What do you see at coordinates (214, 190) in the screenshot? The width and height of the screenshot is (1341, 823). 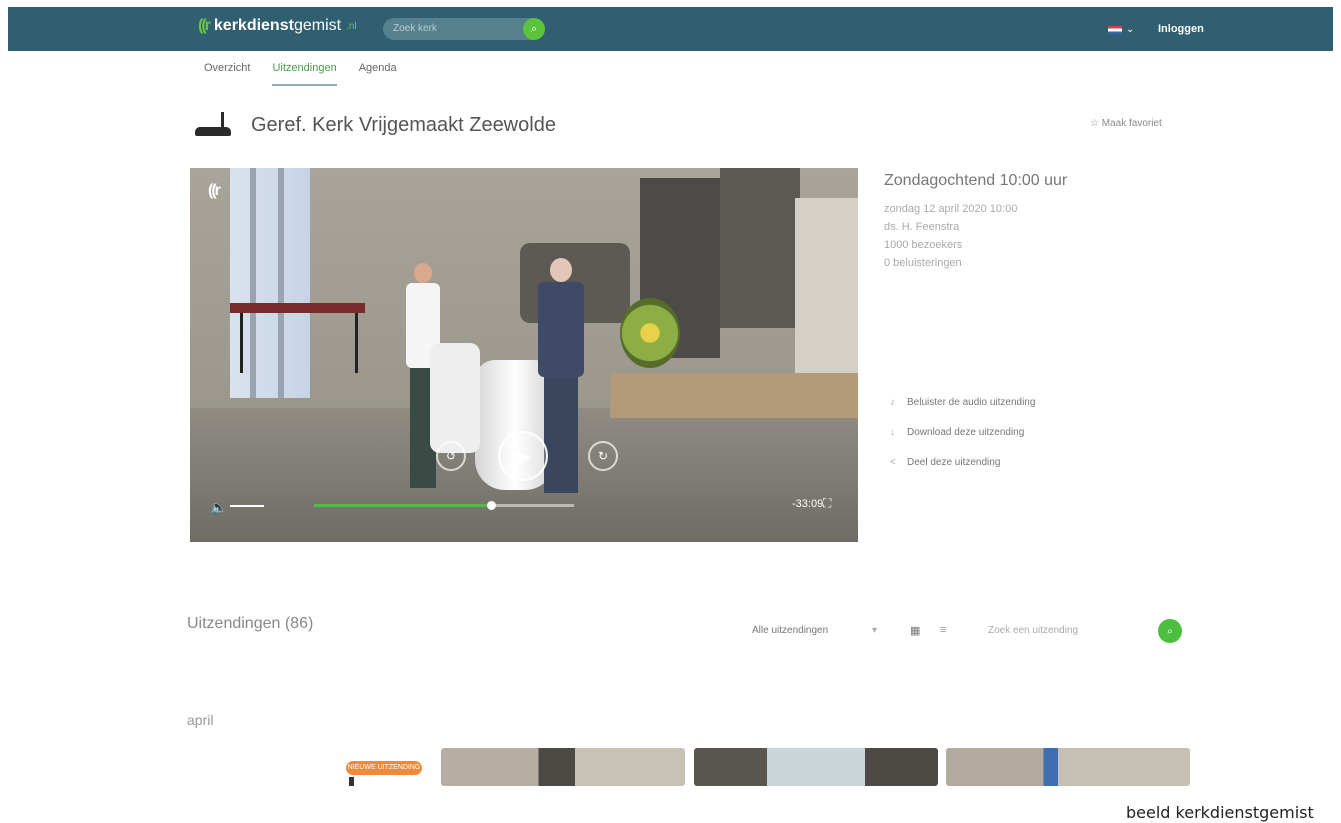 I see `watermark-logo-icon: ((r` at bounding box center [214, 190].